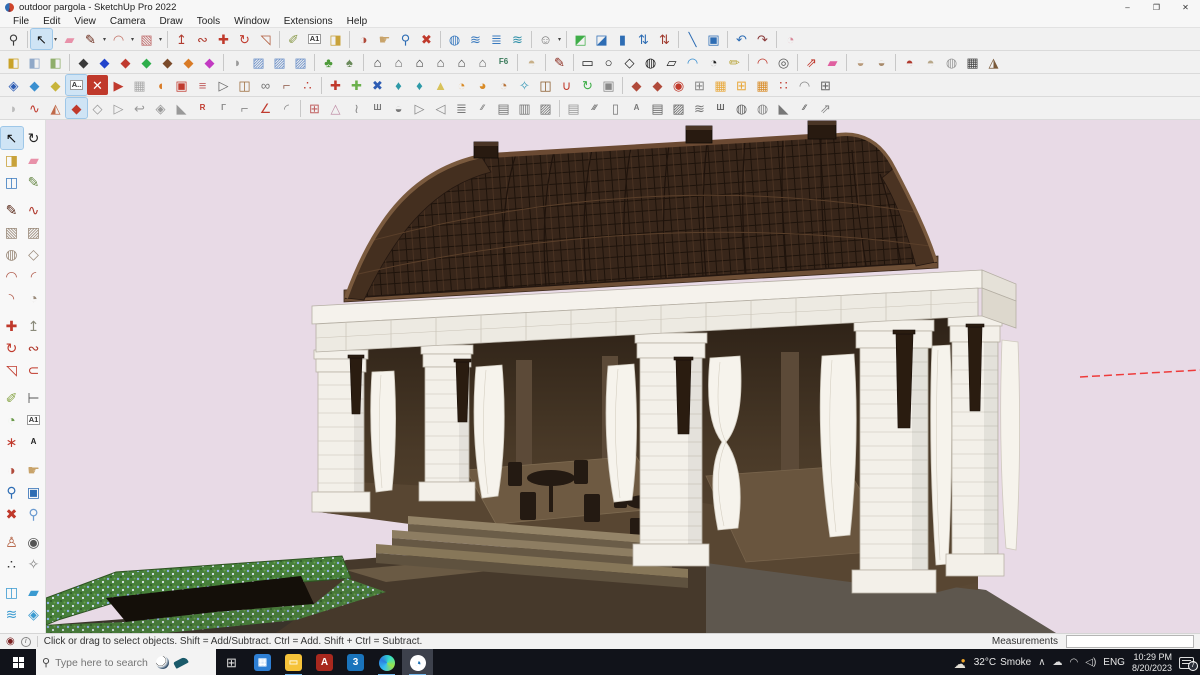 The height and width of the screenshot is (675, 1200). Describe the element at coordinates (720, 85) in the screenshot. I see `grid-a-button: ▦` at that location.